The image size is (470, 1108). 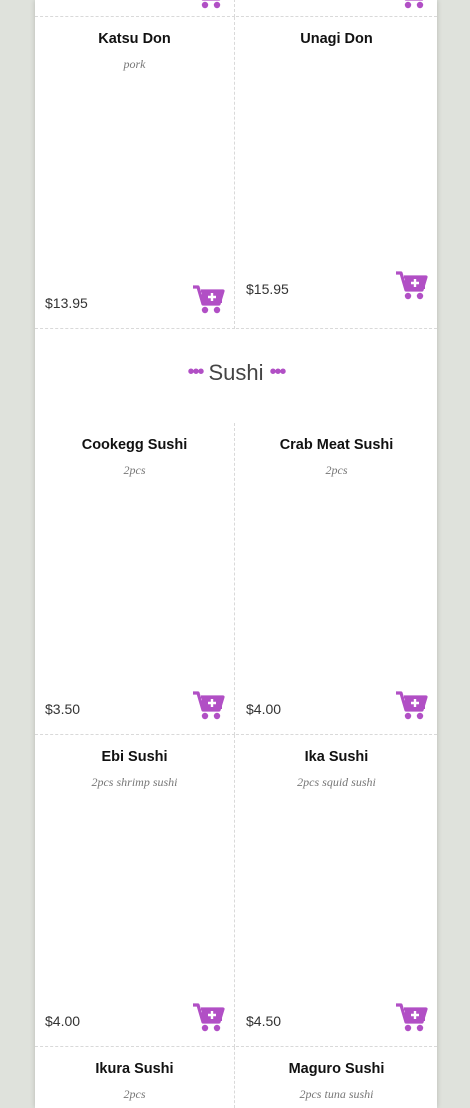 I want to click on item-description: 2pcs squid sushi, so click(x=336, y=782).